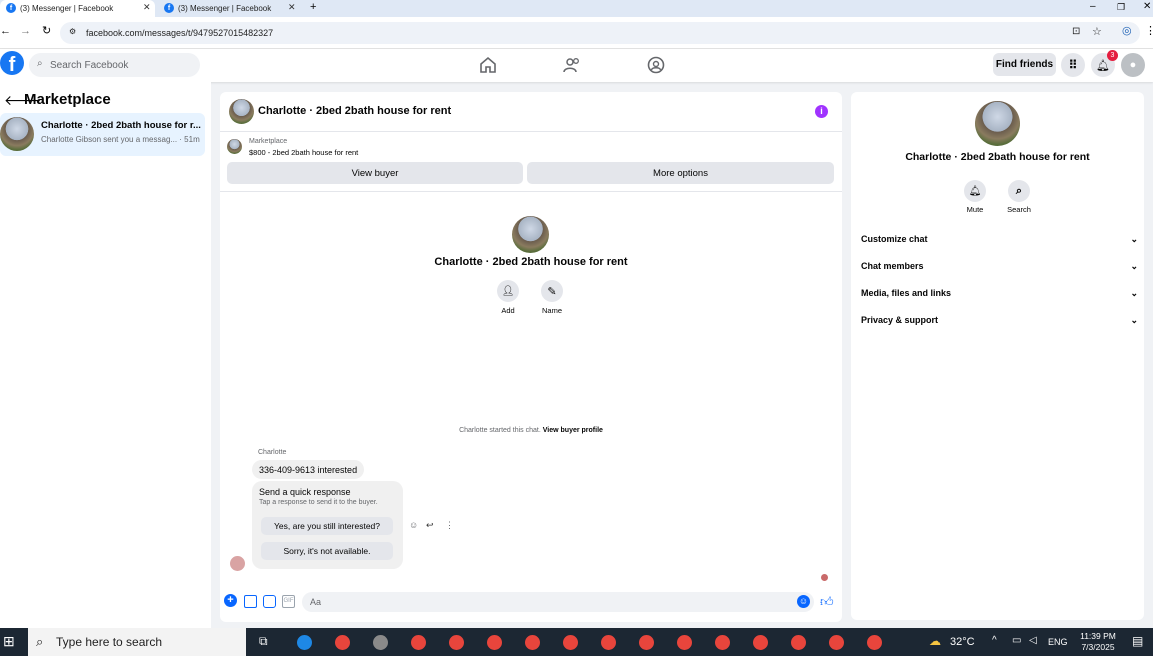 Image resolution: width=1153 pixels, height=656 pixels. I want to click on bookmark-star-icon: ☆, so click(1097, 31).